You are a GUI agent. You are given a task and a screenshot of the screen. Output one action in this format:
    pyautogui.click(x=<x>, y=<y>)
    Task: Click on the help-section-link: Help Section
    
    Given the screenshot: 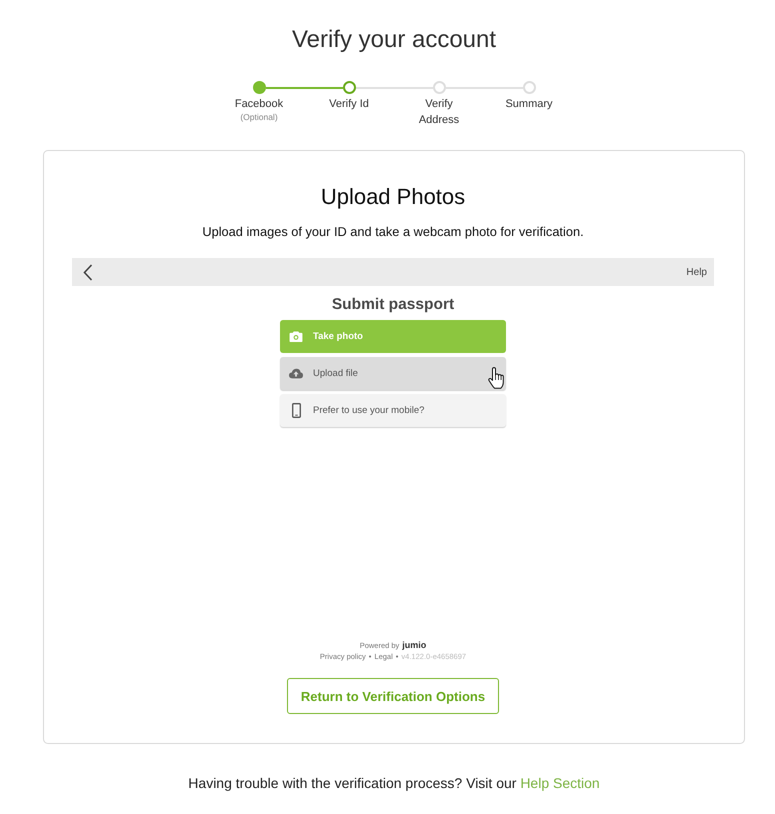 What is the action you would take?
    pyautogui.click(x=560, y=783)
    